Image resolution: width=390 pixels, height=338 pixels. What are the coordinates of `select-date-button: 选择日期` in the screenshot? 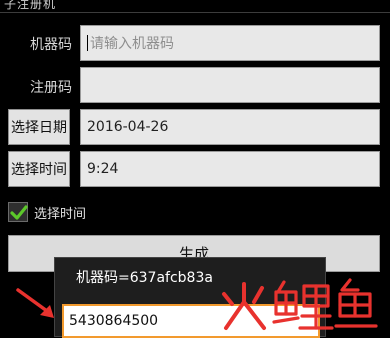 It's located at (39, 127).